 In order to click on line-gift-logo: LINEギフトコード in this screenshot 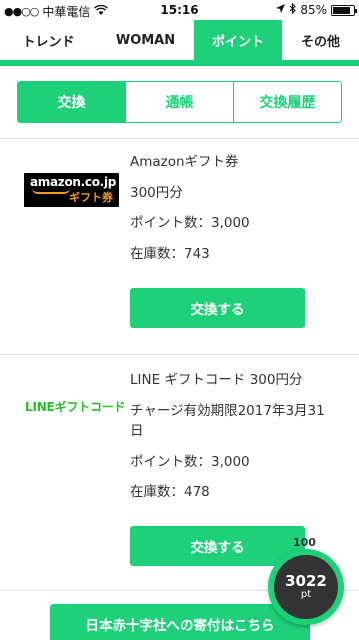, I will do `click(75, 407)`.